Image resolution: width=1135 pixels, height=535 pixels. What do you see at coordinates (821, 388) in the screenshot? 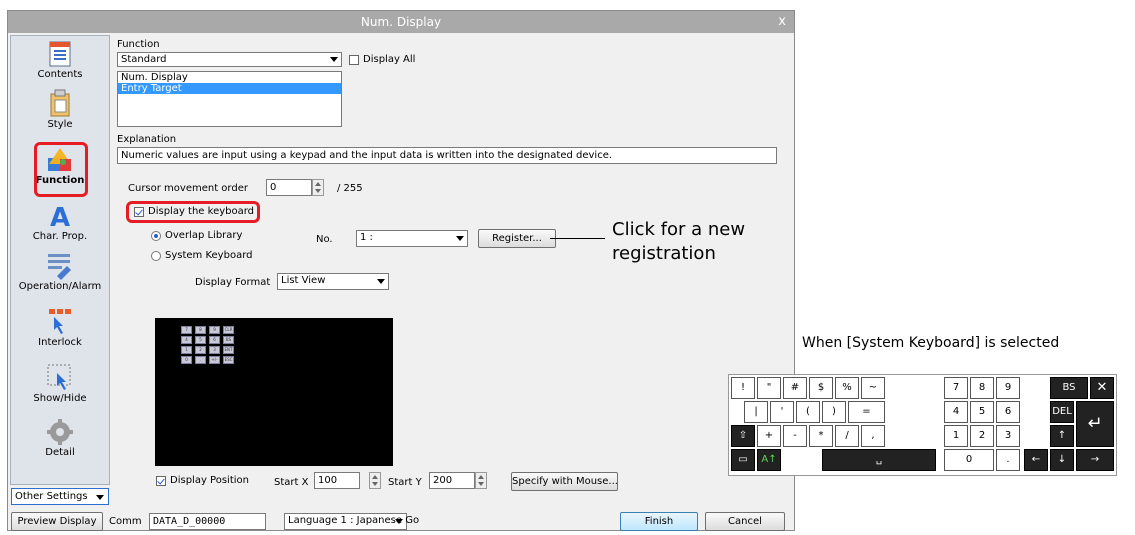
I see `key: $` at bounding box center [821, 388].